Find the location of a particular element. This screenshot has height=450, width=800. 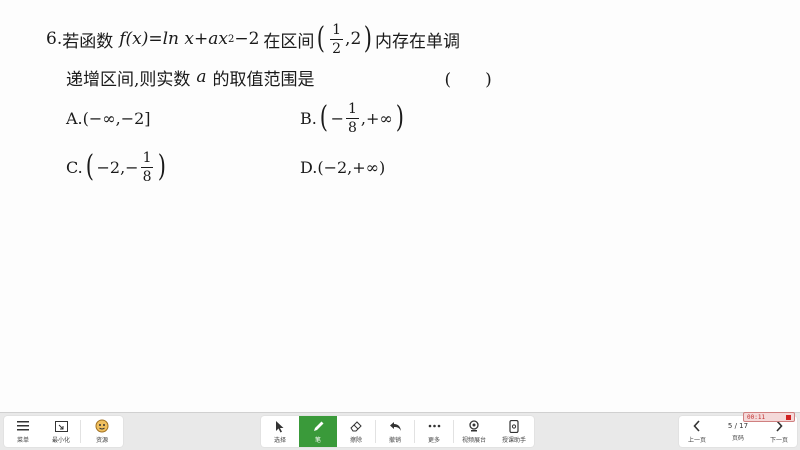

question-stem-c: 内存在单调 is located at coordinates (417, 41).